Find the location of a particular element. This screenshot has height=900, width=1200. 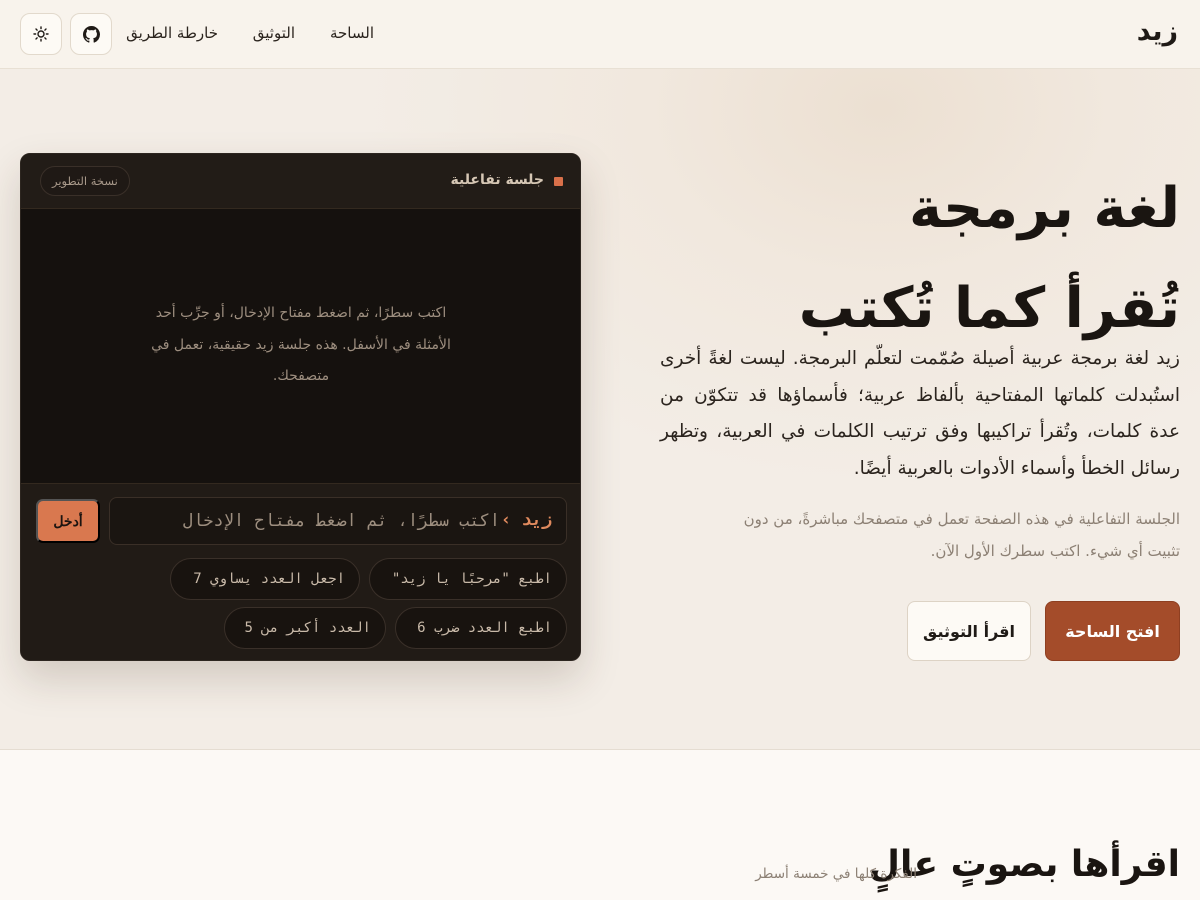

repl-input-field is located at coordinates (310, 521).